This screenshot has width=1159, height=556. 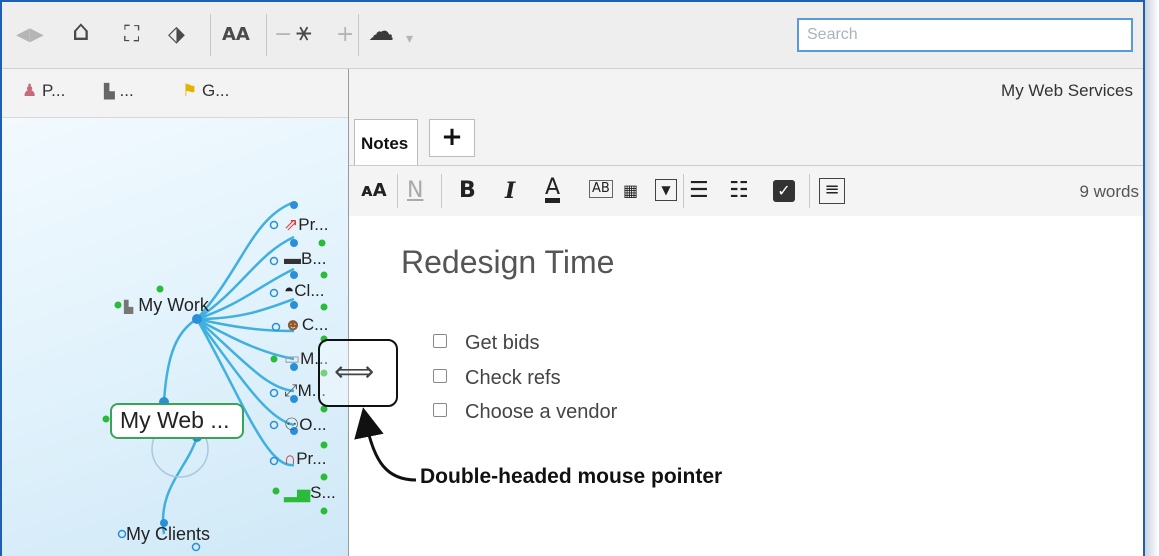 I want to click on tab-notes: Notes, so click(x=386, y=142).